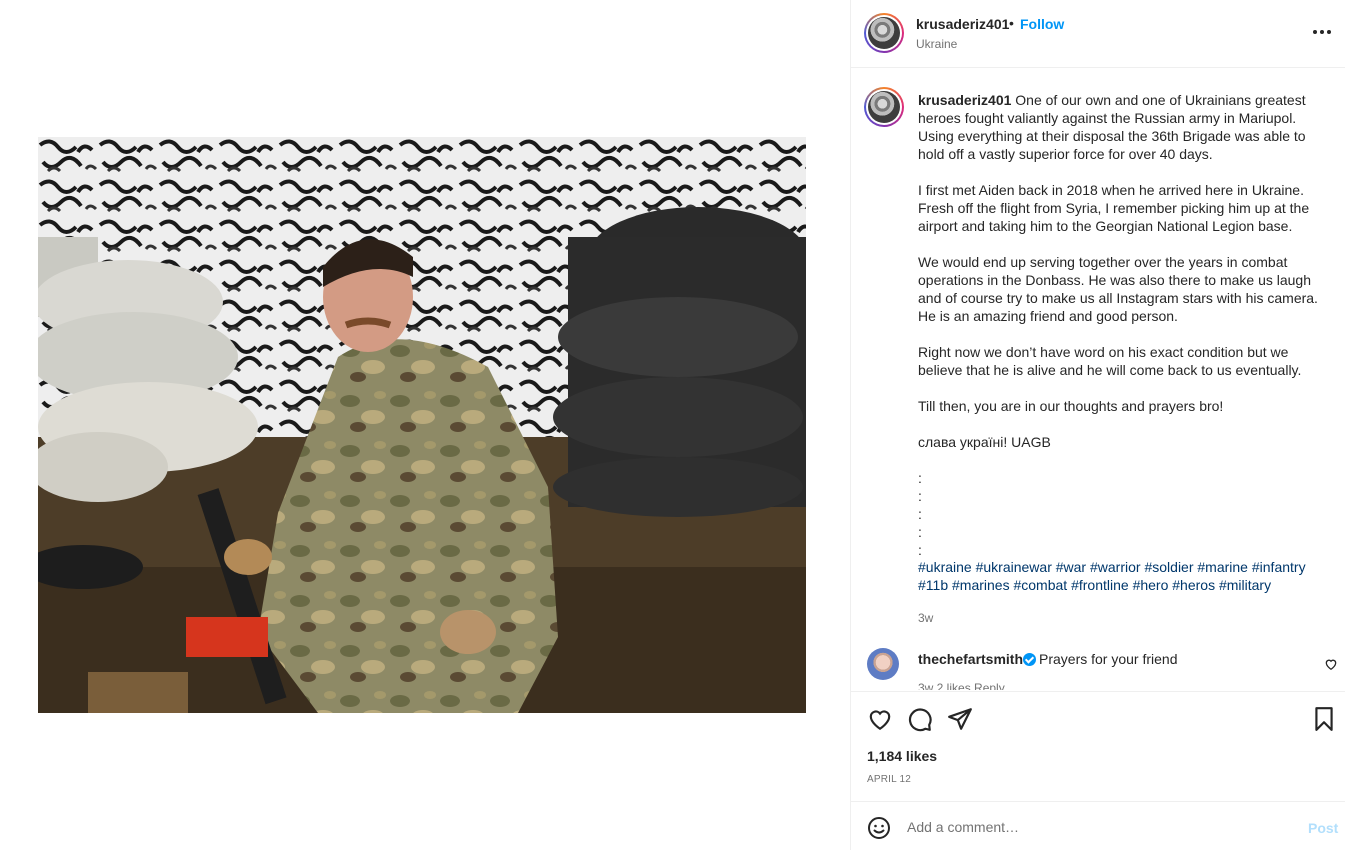 This screenshot has height=850, width=1345. What do you see at coordinates (962, 24) in the screenshot?
I see `author-username: krusaderiz401` at bounding box center [962, 24].